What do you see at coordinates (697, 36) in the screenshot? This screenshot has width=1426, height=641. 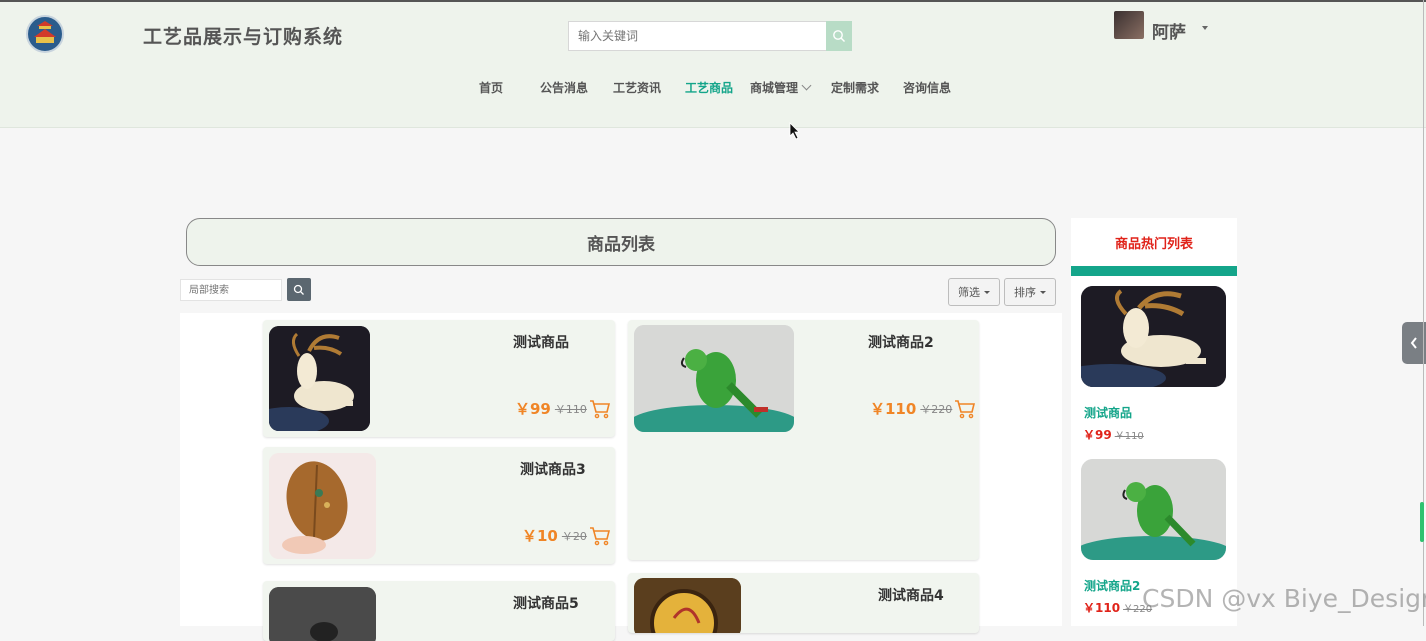 I see `search-input` at bounding box center [697, 36].